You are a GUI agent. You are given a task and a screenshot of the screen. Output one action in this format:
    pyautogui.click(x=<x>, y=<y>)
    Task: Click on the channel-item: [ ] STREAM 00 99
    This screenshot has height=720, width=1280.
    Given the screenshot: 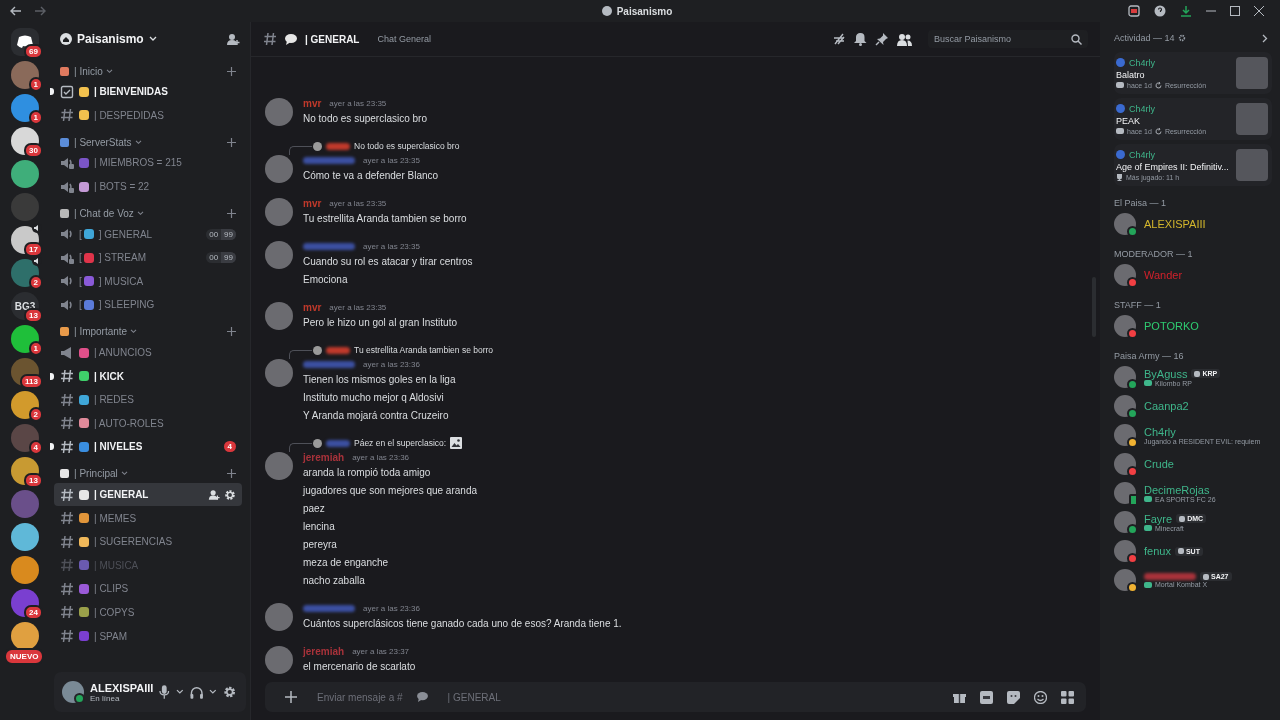 What is the action you would take?
    pyautogui.click(x=148, y=257)
    